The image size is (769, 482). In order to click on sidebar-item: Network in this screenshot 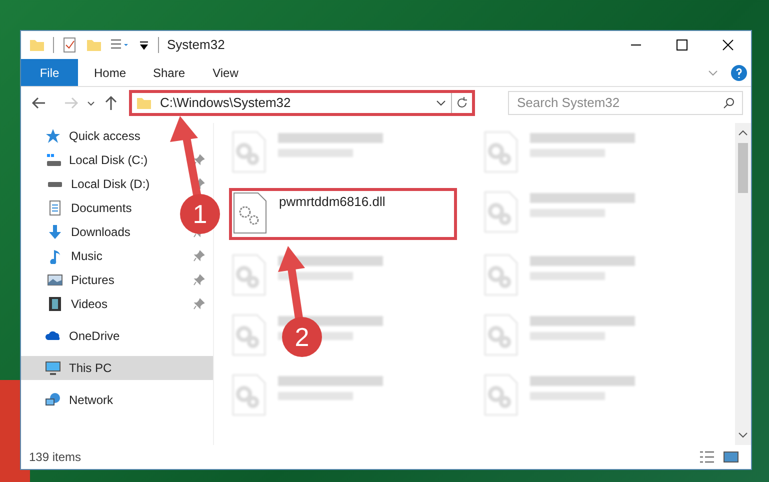, I will do `click(117, 400)`.